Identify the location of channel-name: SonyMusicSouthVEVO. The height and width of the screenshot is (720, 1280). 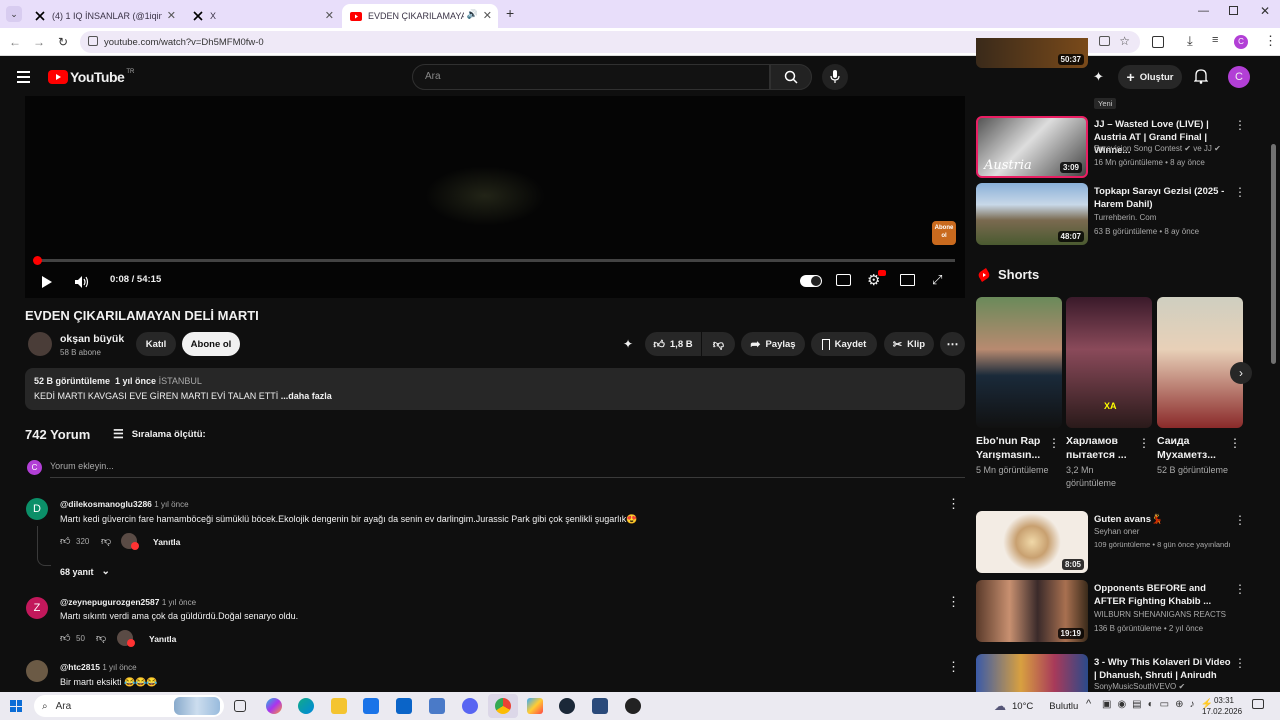
(1135, 686).